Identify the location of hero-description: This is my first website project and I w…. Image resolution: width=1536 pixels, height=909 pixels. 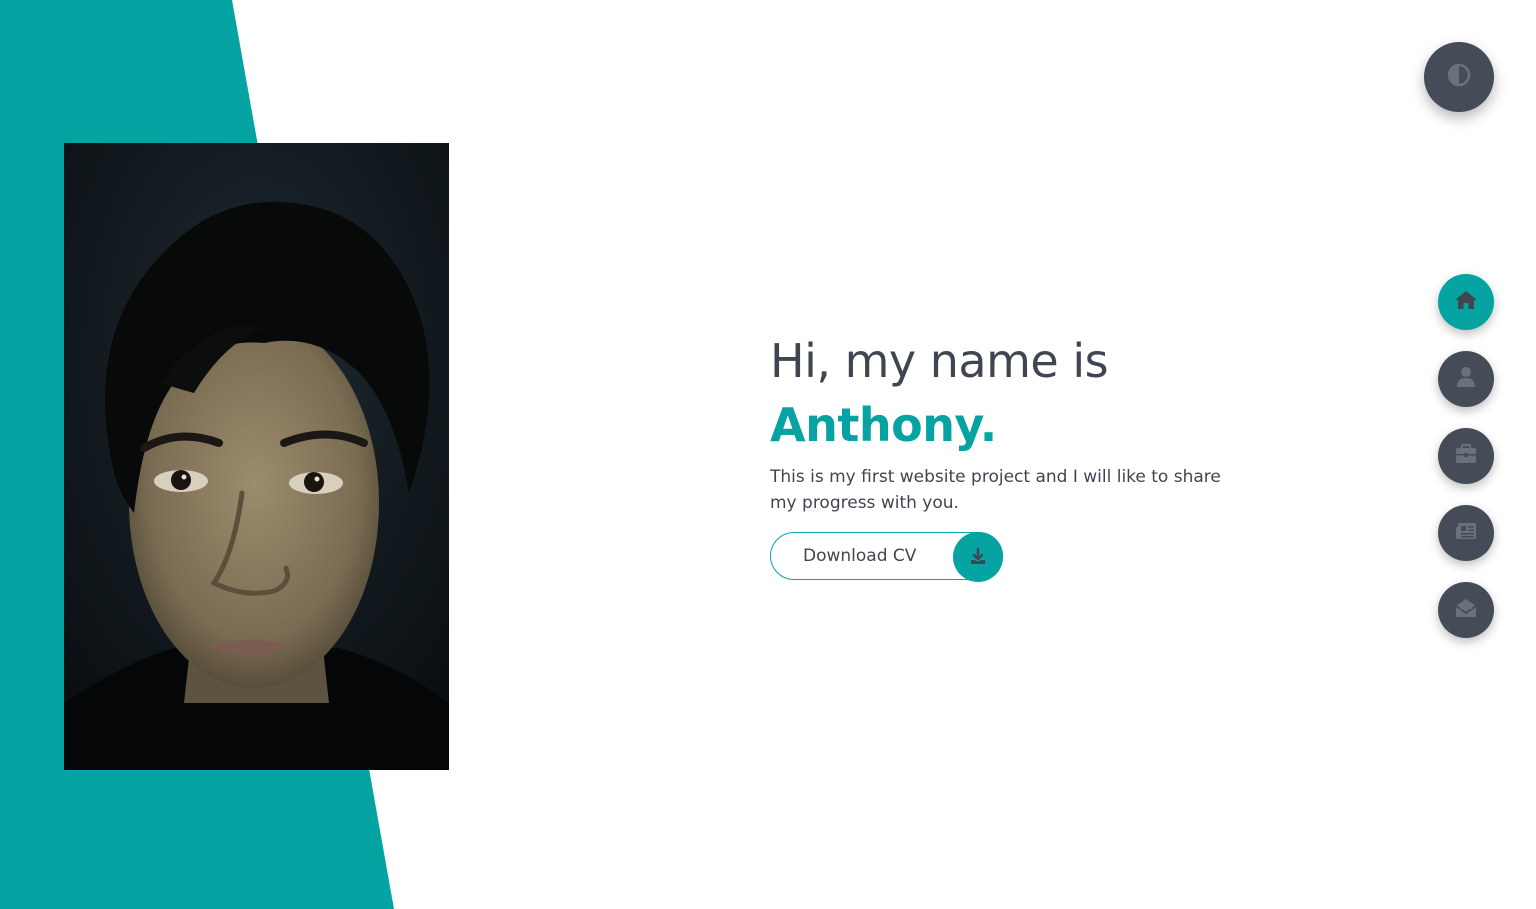
(995, 490).